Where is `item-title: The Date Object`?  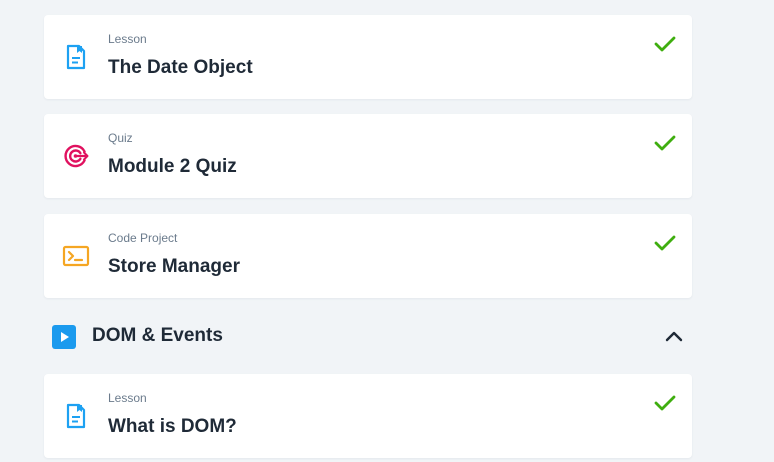 item-title: The Date Object is located at coordinates (180, 67).